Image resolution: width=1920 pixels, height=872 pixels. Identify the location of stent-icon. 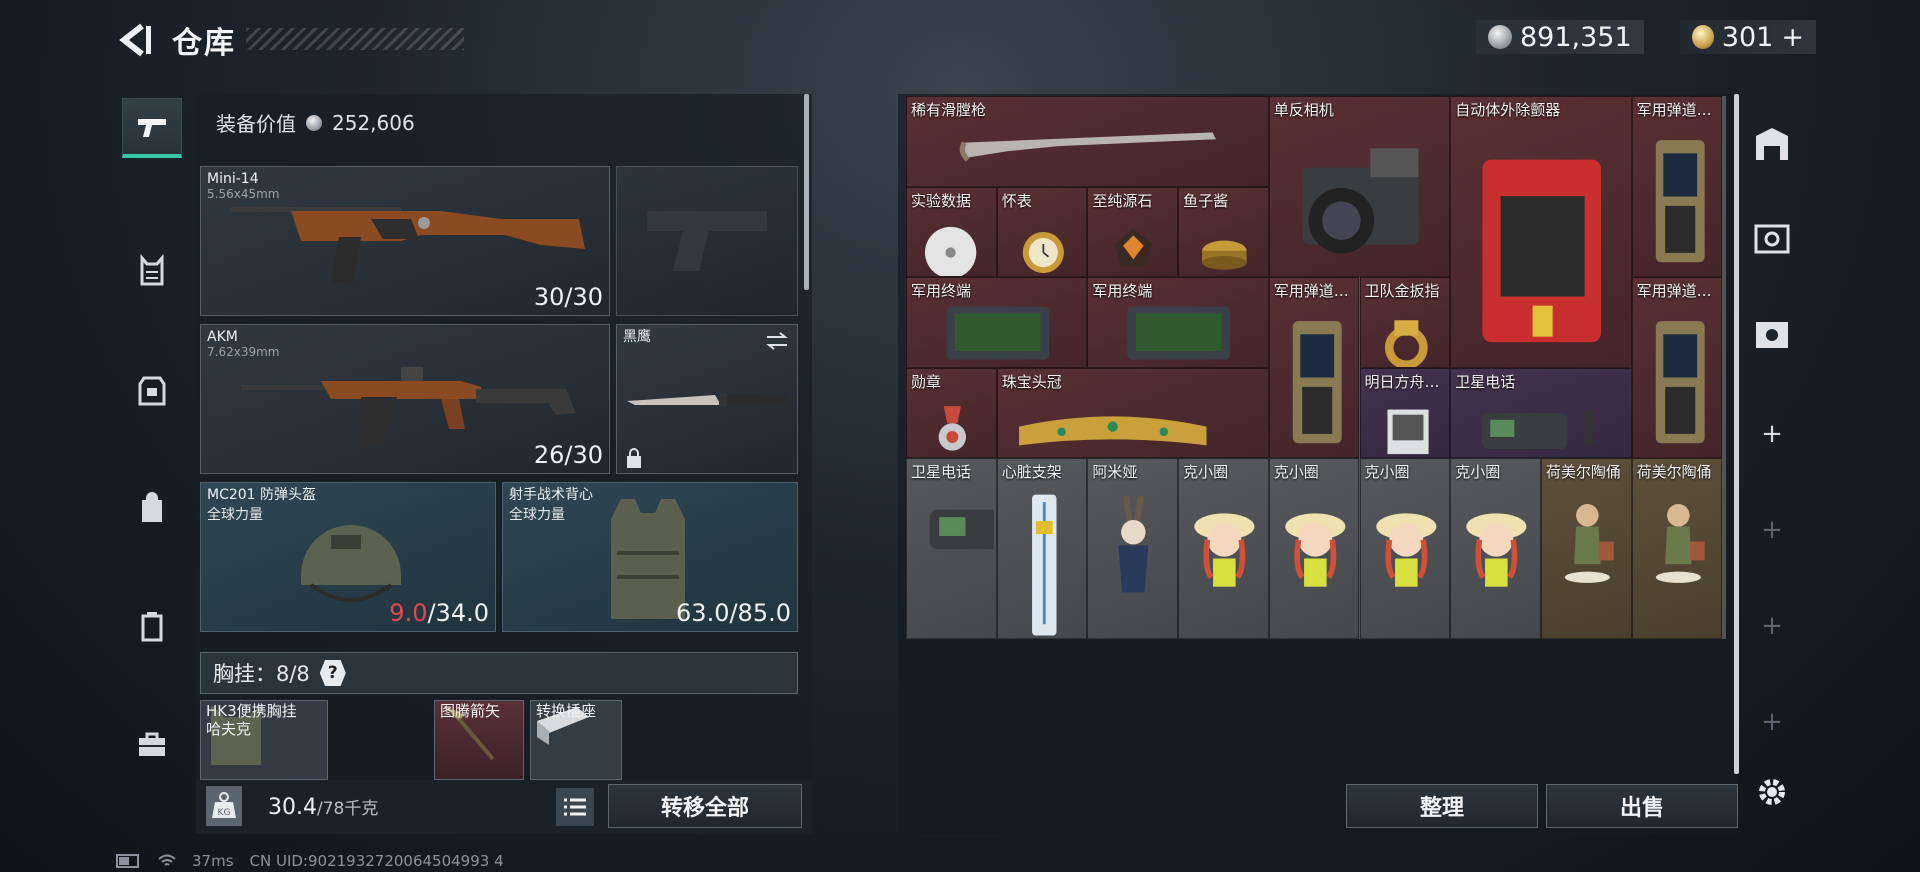
(1044, 565).